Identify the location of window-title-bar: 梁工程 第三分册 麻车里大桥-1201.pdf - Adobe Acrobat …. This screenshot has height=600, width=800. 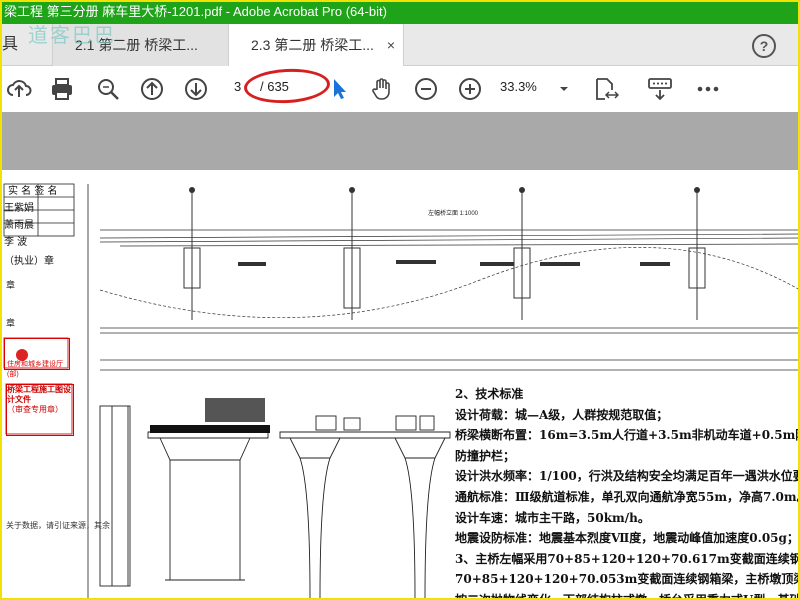
(400, 12).